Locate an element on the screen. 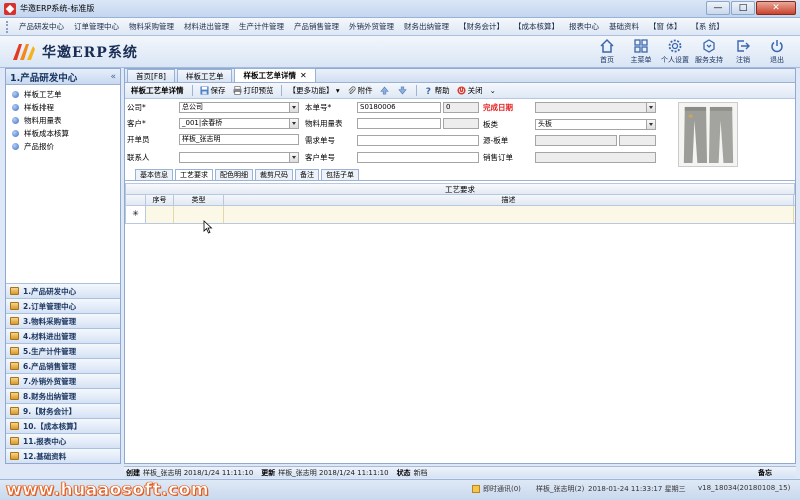 Image resolution: width=800 pixels, height=500 pixels. sidebar-item-material-usage: 物料用量表 is located at coordinates (63, 120).